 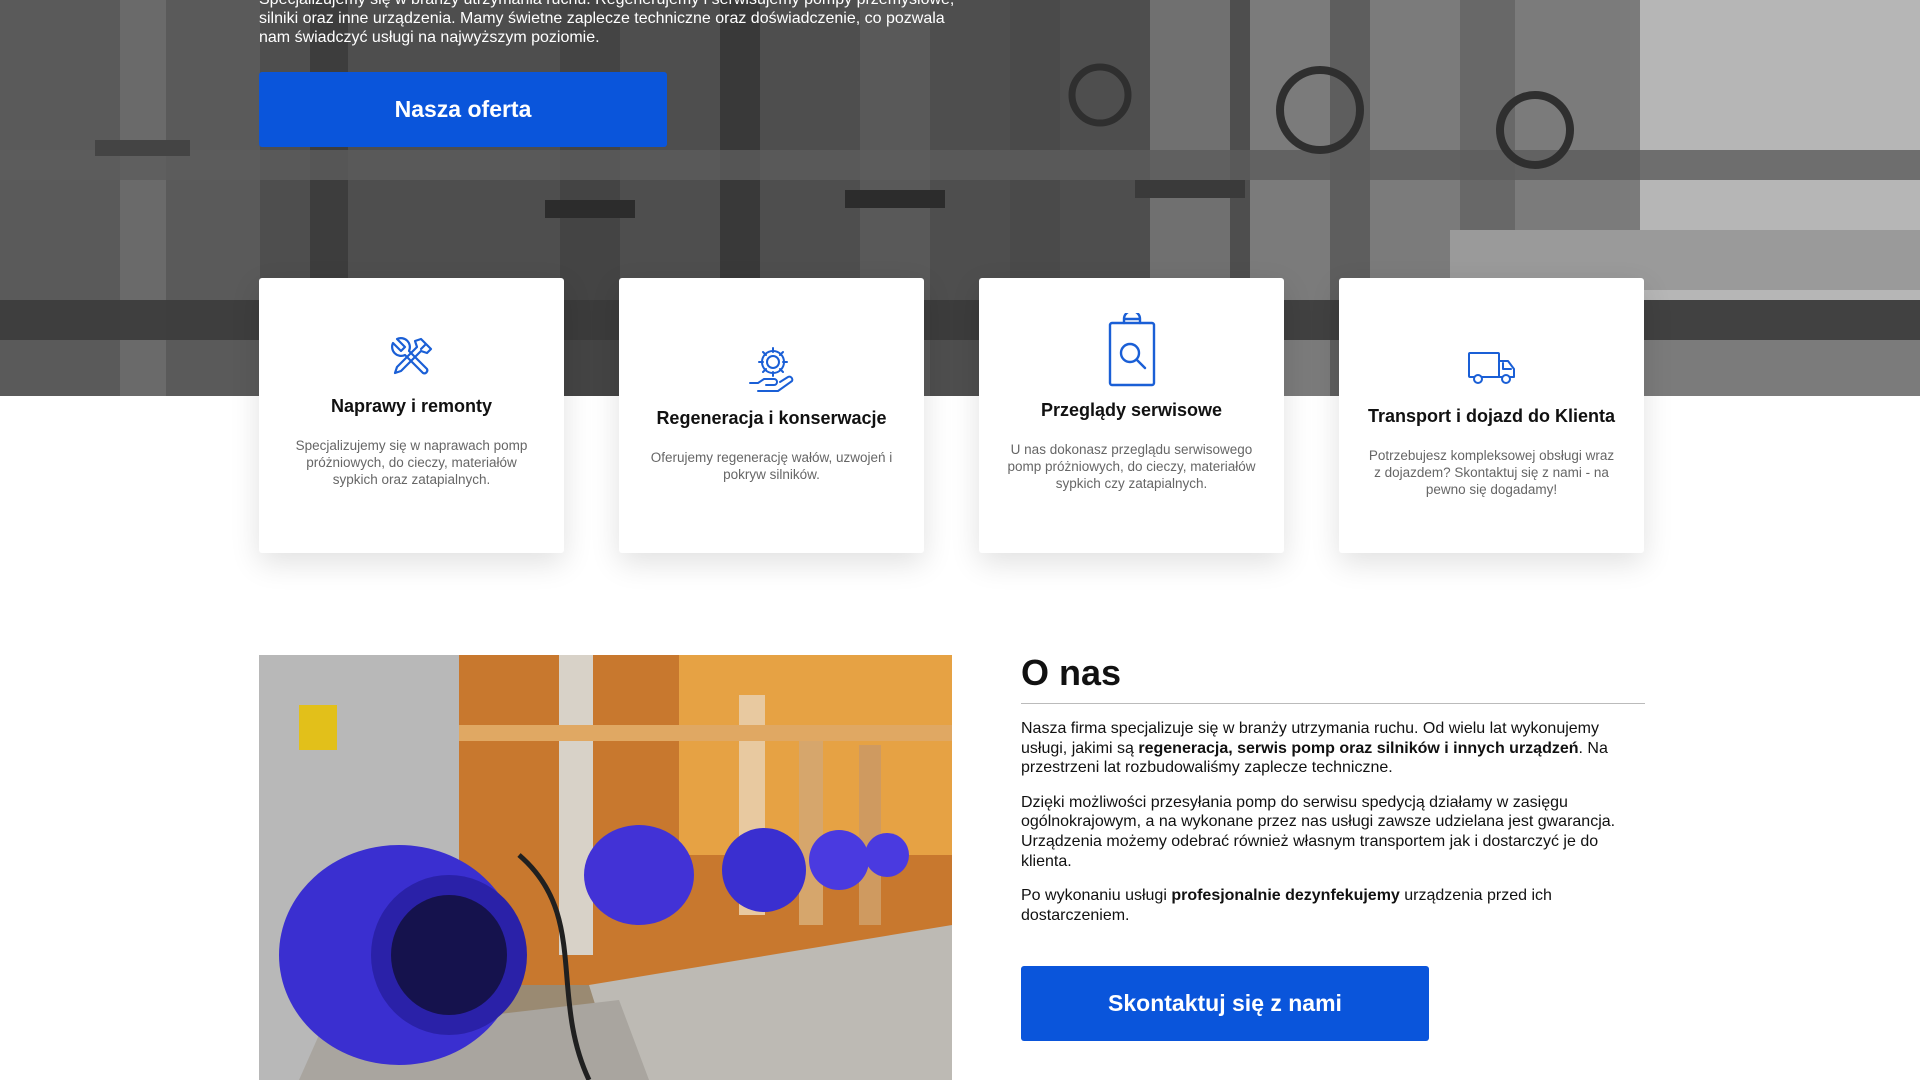 What do you see at coordinates (1285, 896) in the screenshot?
I see `highlight-text: profesjonalnie dezynfekujemy` at bounding box center [1285, 896].